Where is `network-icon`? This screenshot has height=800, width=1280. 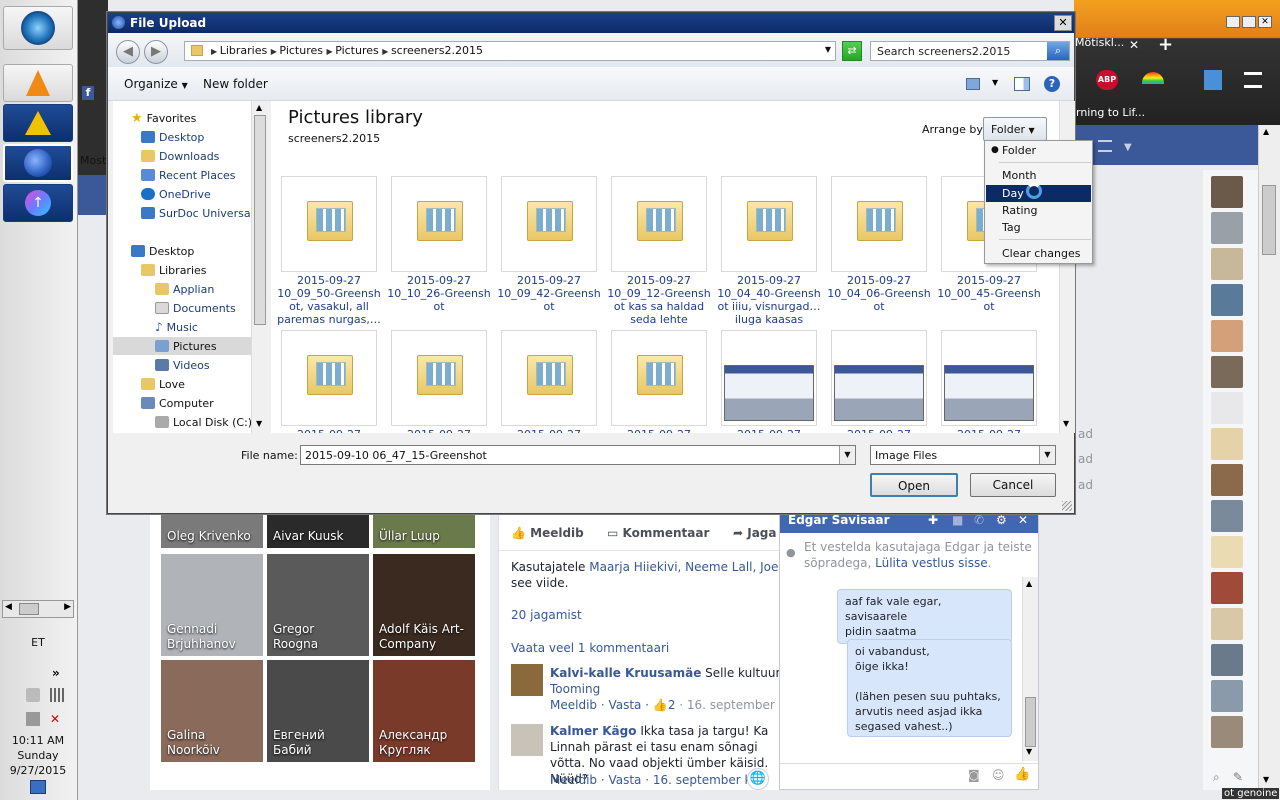
network-icon is located at coordinates (58, 695).